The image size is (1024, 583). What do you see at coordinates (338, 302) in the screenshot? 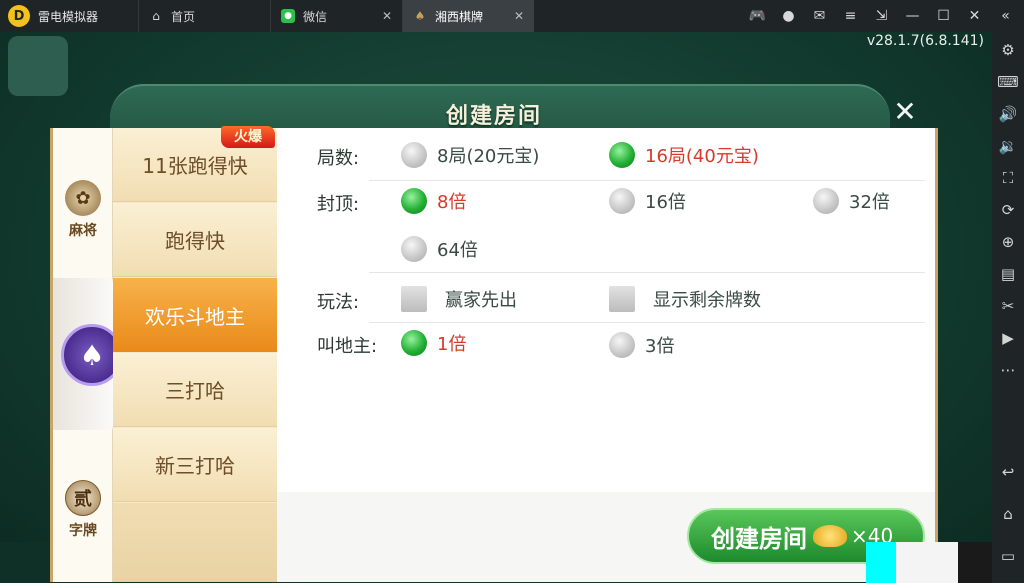
I see `play-label: 玩法:` at bounding box center [338, 302].